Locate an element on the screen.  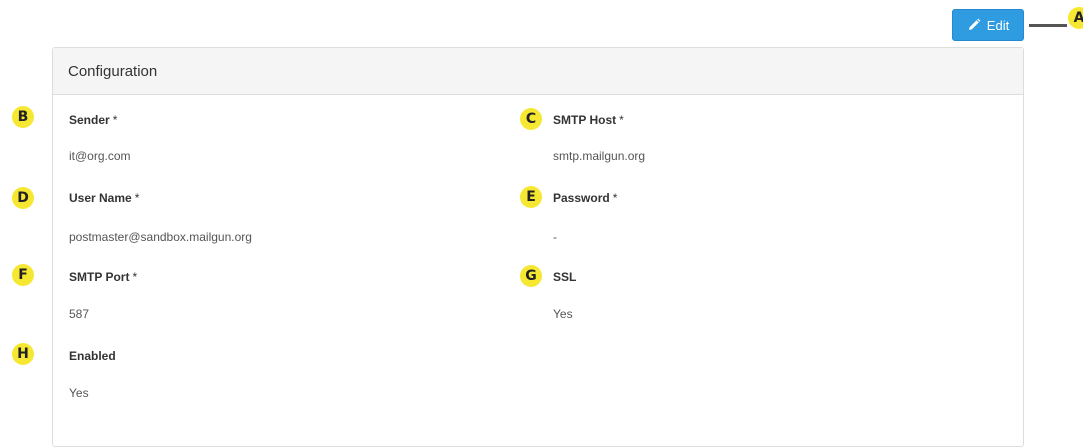
panel-heading: Configuration is located at coordinates (538, 71).